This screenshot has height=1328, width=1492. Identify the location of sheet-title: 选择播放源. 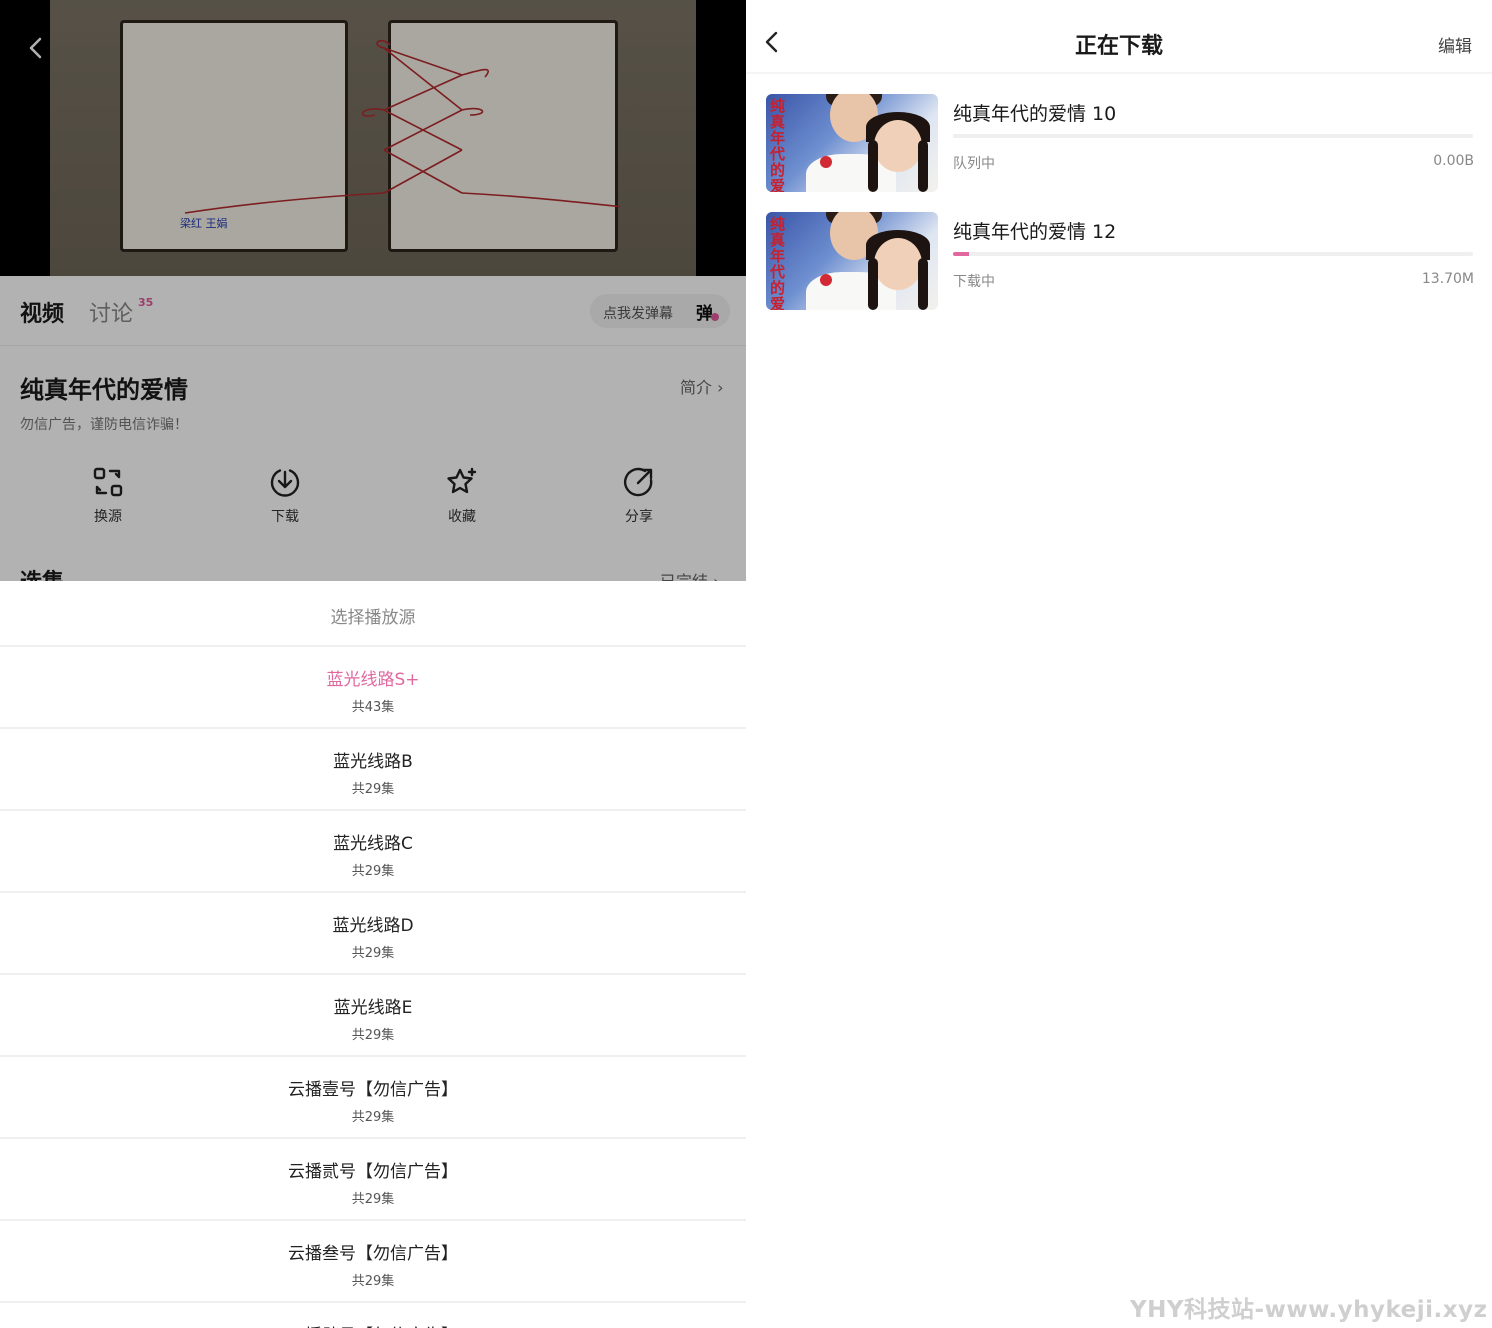
(373, 618).